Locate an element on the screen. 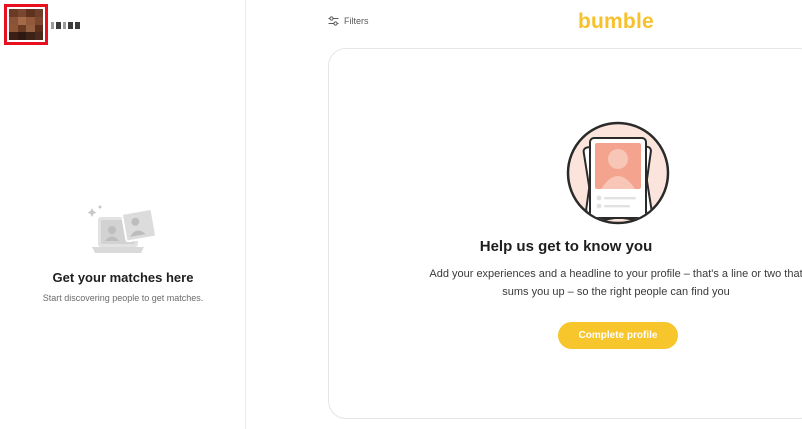 The height and width of the screenshot is (429, 802). empty-state-title: Get your matches here is located at coordinates (123, 277).